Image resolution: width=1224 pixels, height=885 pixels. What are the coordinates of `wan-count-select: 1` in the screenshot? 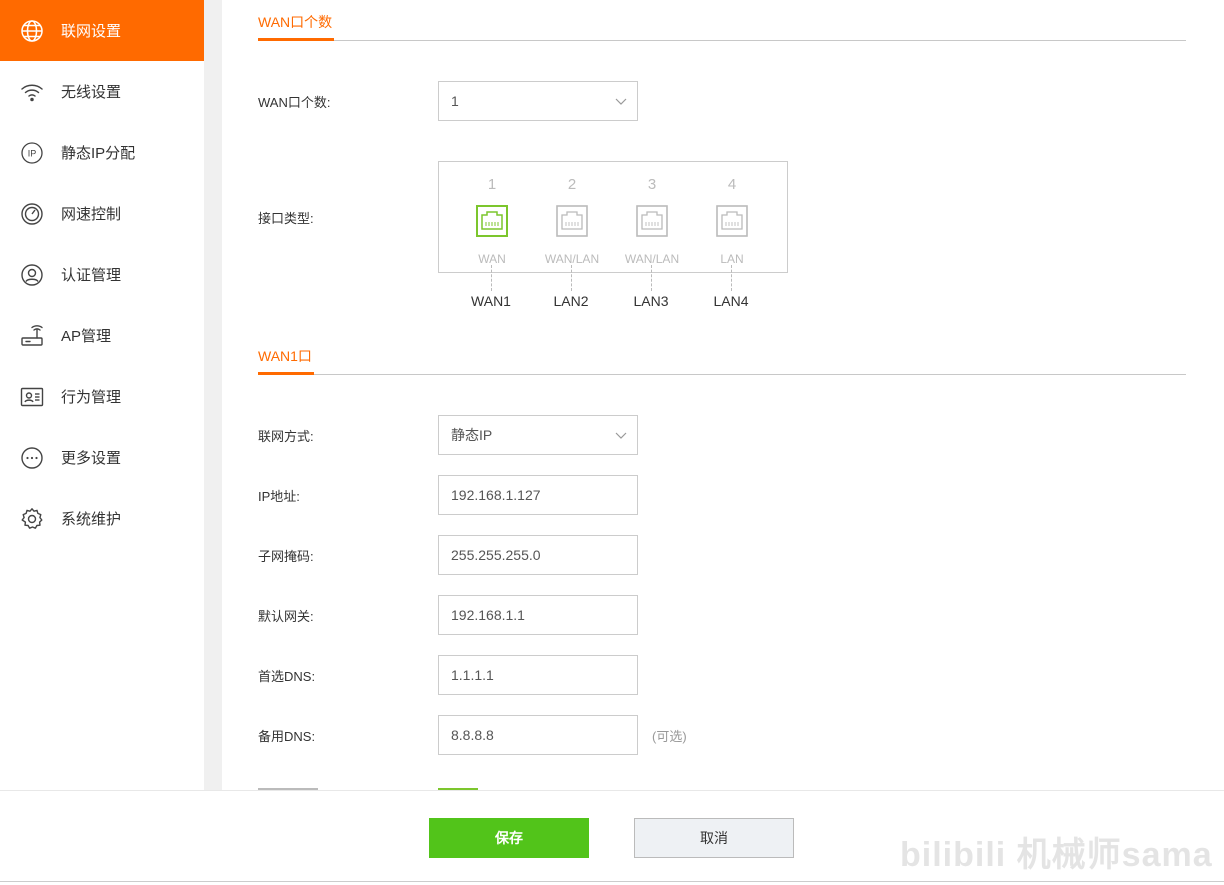 It's located at (538, 101).